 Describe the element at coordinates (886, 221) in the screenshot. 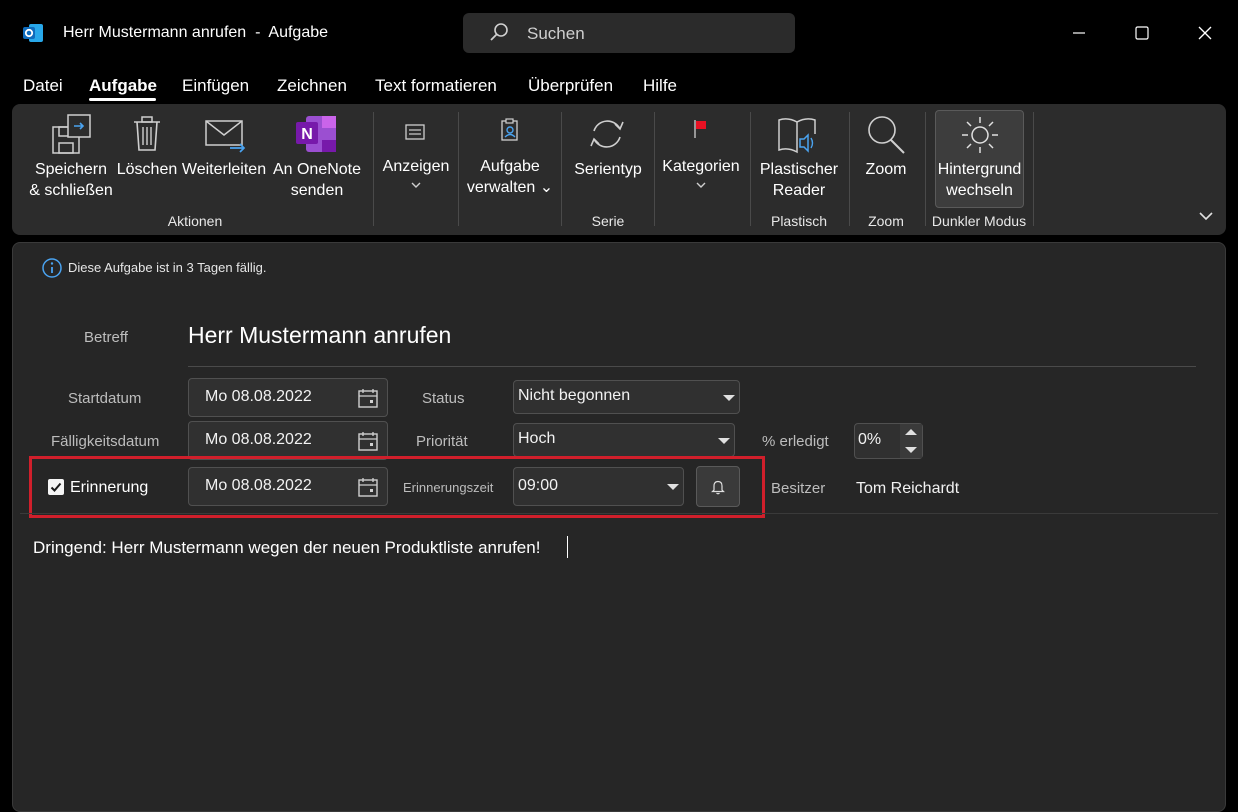

I see `group-zoom-label: Zoom` at that location.